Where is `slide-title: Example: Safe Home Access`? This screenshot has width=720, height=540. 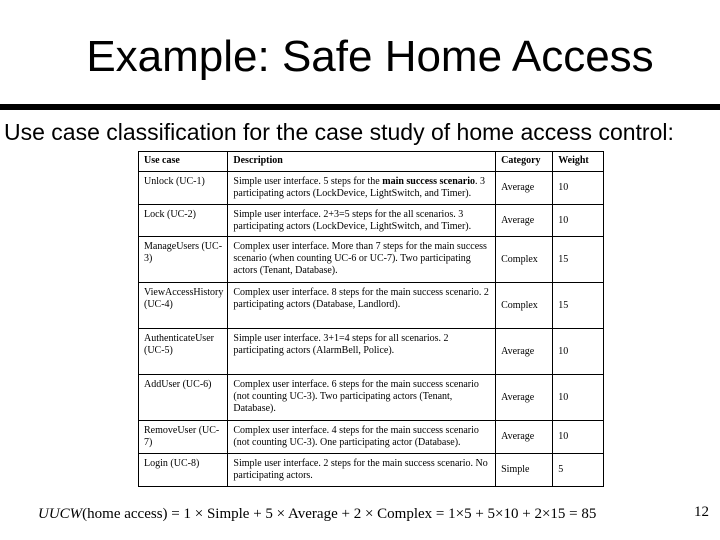
slide-title: Example: Safe Home Access is located at coordinates (370, 56).